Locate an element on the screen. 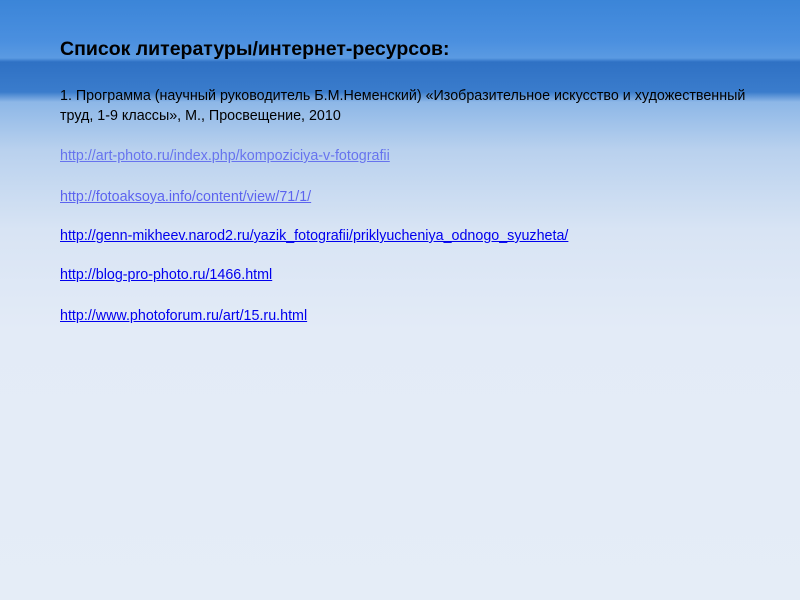 The width and height of the screenshot is (800, 600). link-photoforum: http://www.photoforum.ru/art/15.ru.html is located at coordinates (183, 316).